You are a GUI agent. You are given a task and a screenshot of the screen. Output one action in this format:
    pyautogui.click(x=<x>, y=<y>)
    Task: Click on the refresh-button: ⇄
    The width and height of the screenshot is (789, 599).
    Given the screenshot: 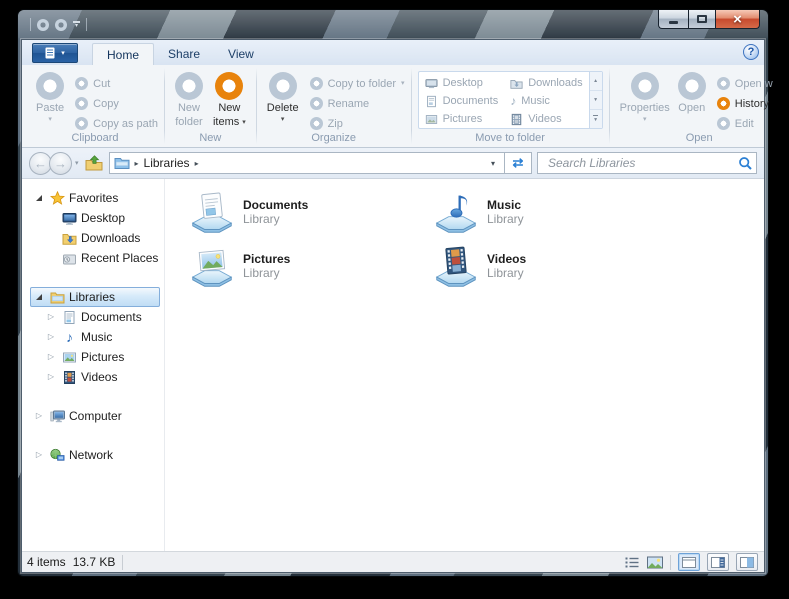 What is the action you would take?
    pyautogui.click(x=518, y=163)
    